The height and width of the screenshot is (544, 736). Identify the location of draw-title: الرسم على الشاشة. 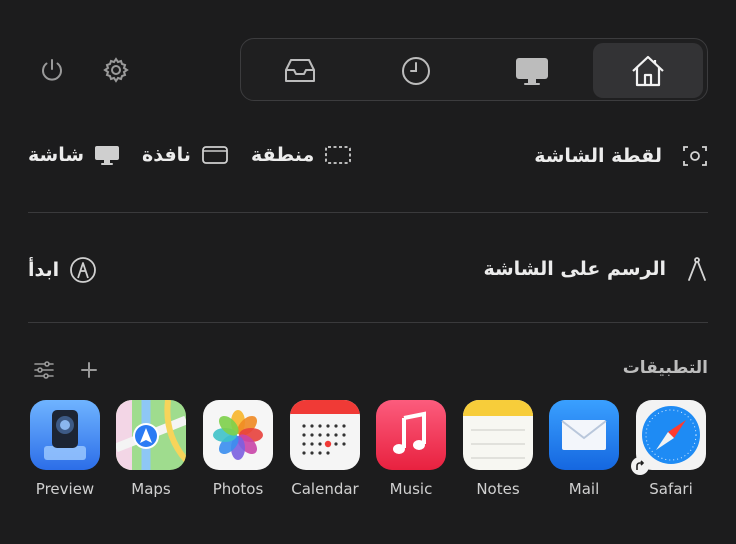
(574, 269).